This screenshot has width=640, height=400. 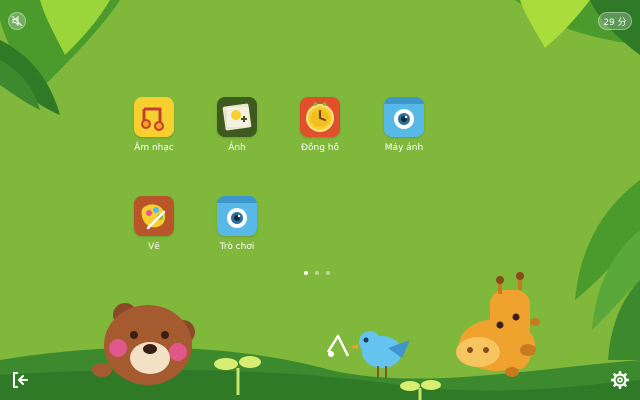 I want to click on page-indicator, so click(x=317, y=273).